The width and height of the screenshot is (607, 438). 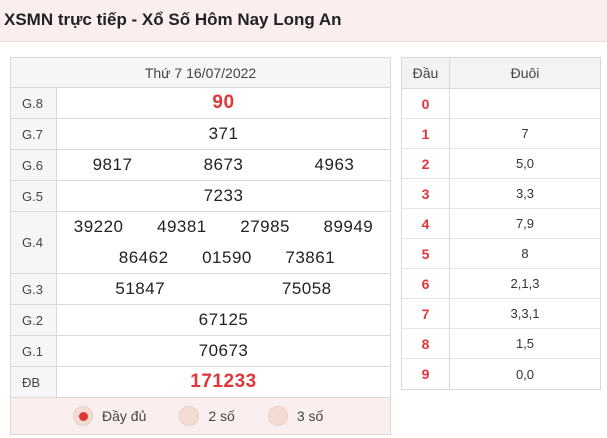 What do you see at coordinates (525, 193) in the screenshot?
I see `loto-tail: 3,3` at bounding box center [525, 193].